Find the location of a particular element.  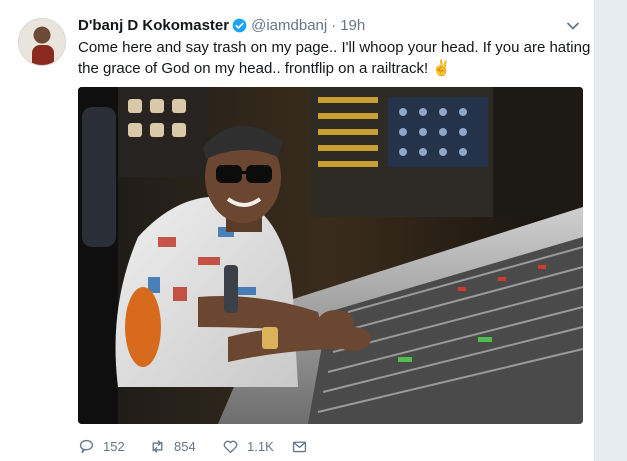

handle: @iamdbanj is located at coordinates (289, 25).